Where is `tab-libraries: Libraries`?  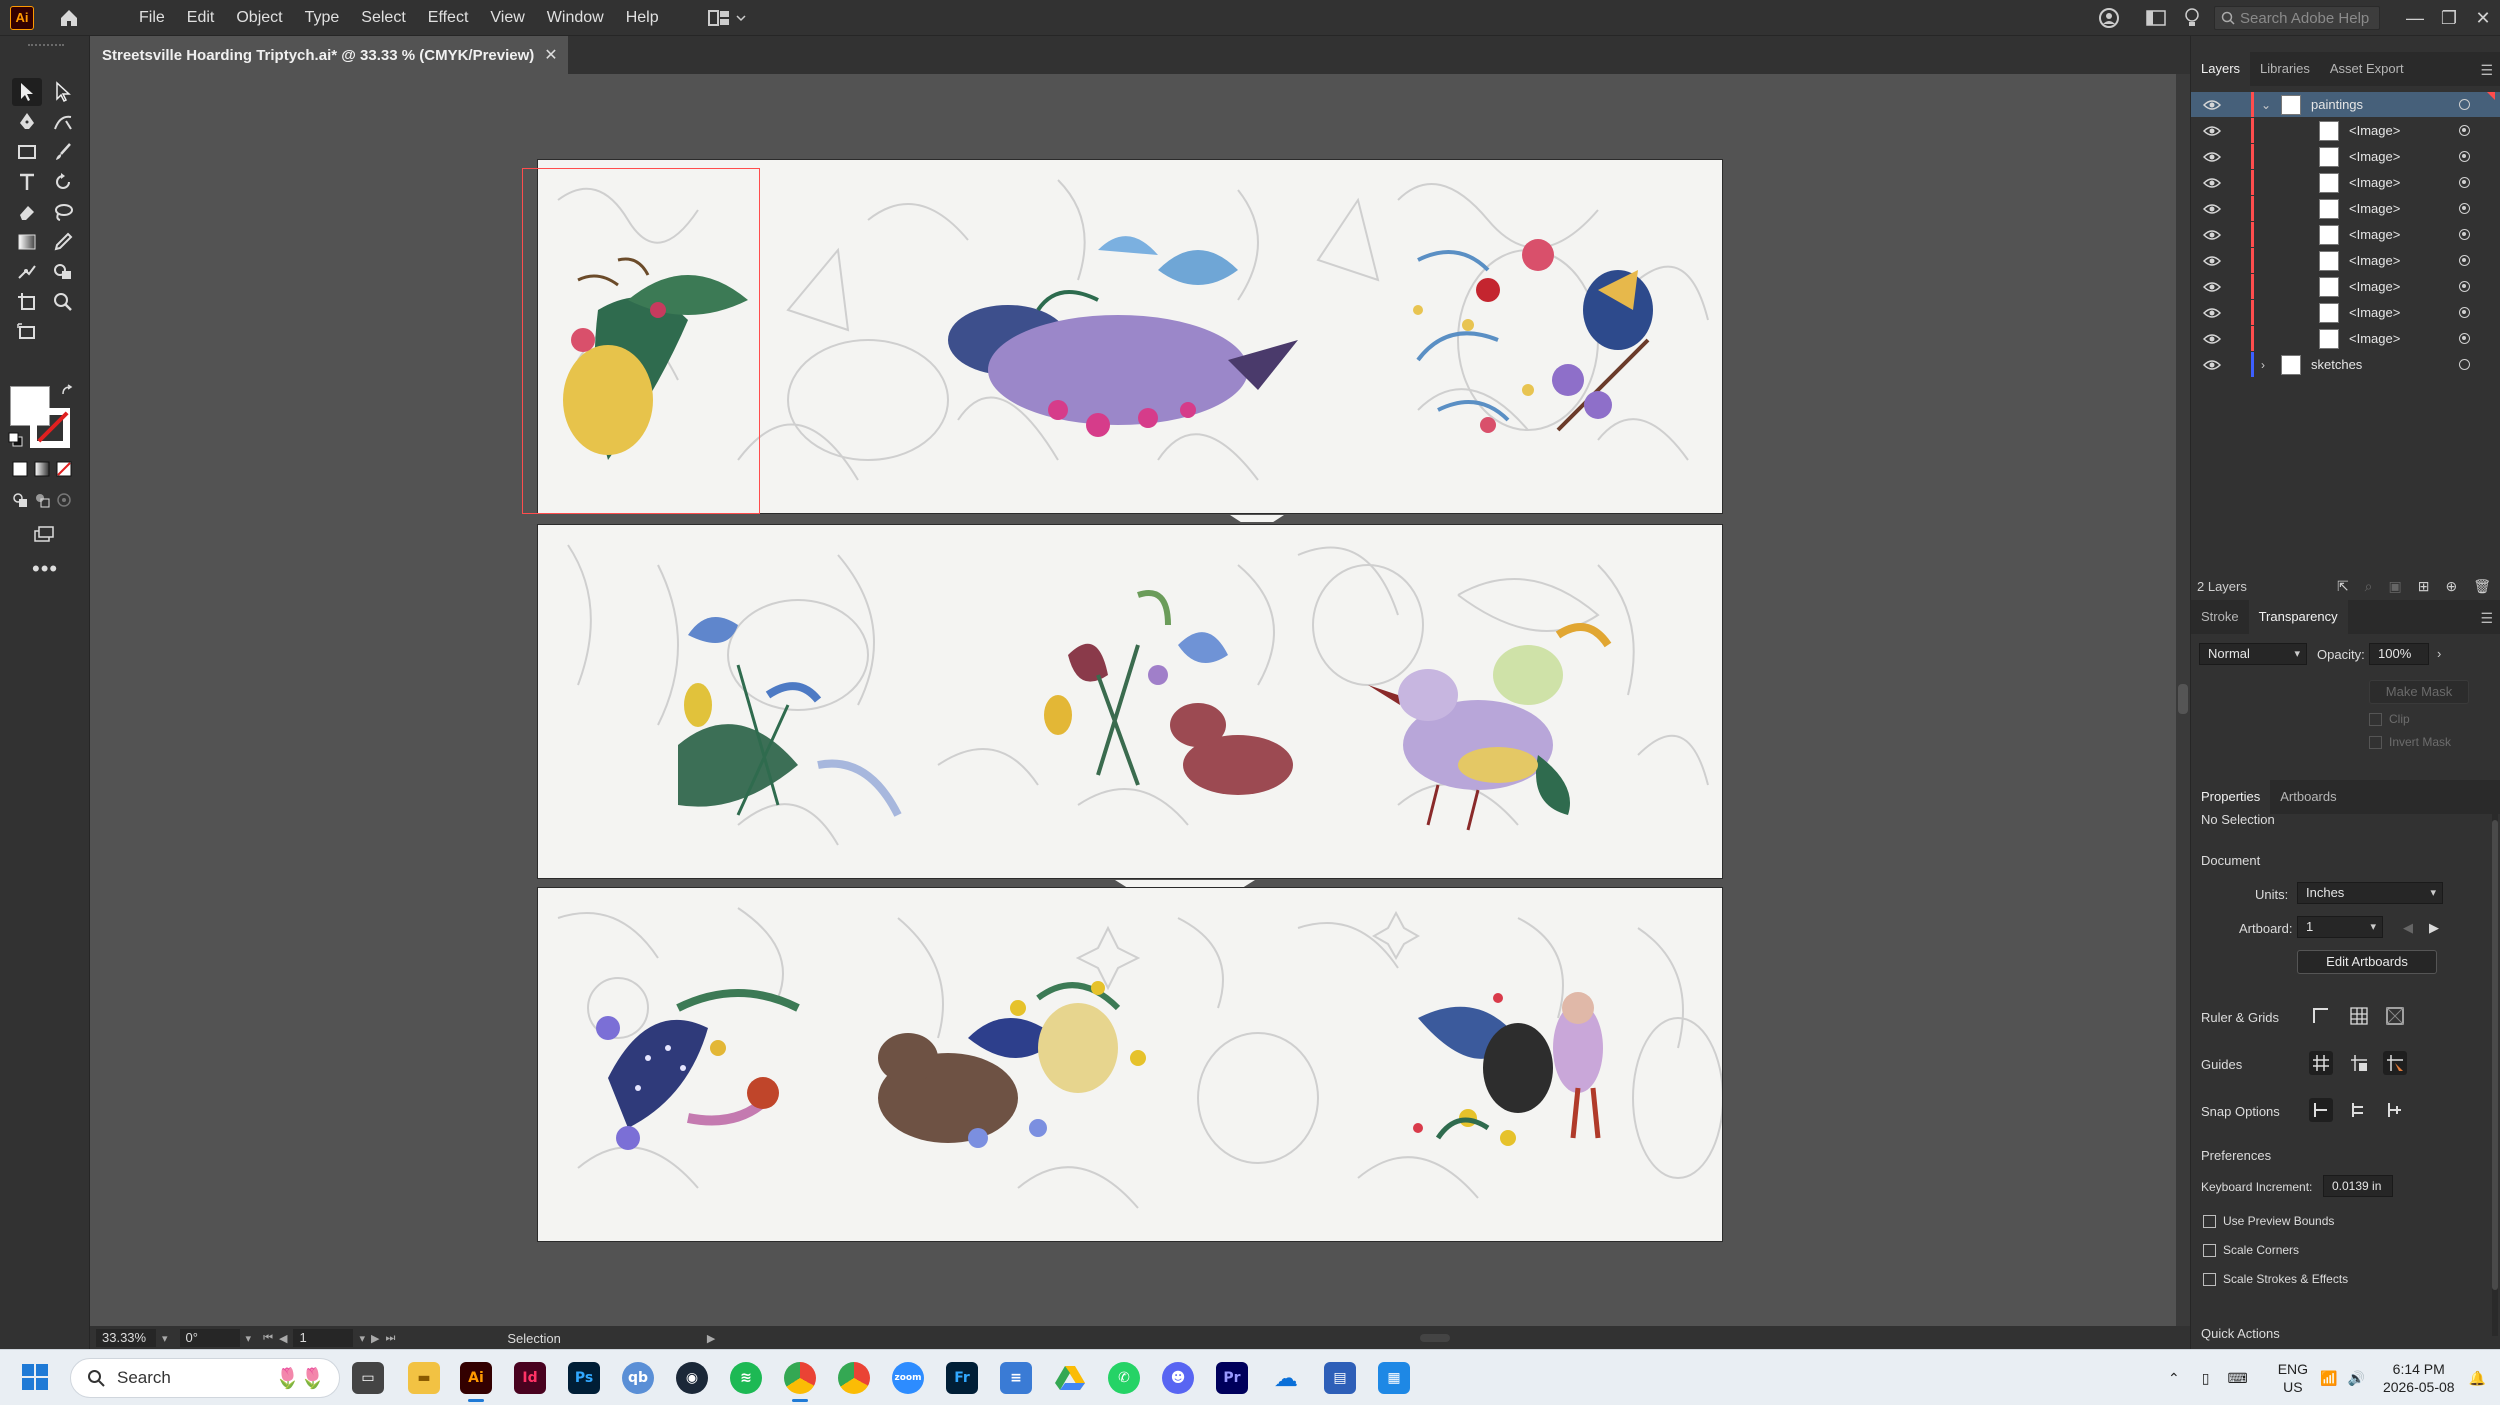
tab-libraries: Libraries is located at coordinates (2285, 69).